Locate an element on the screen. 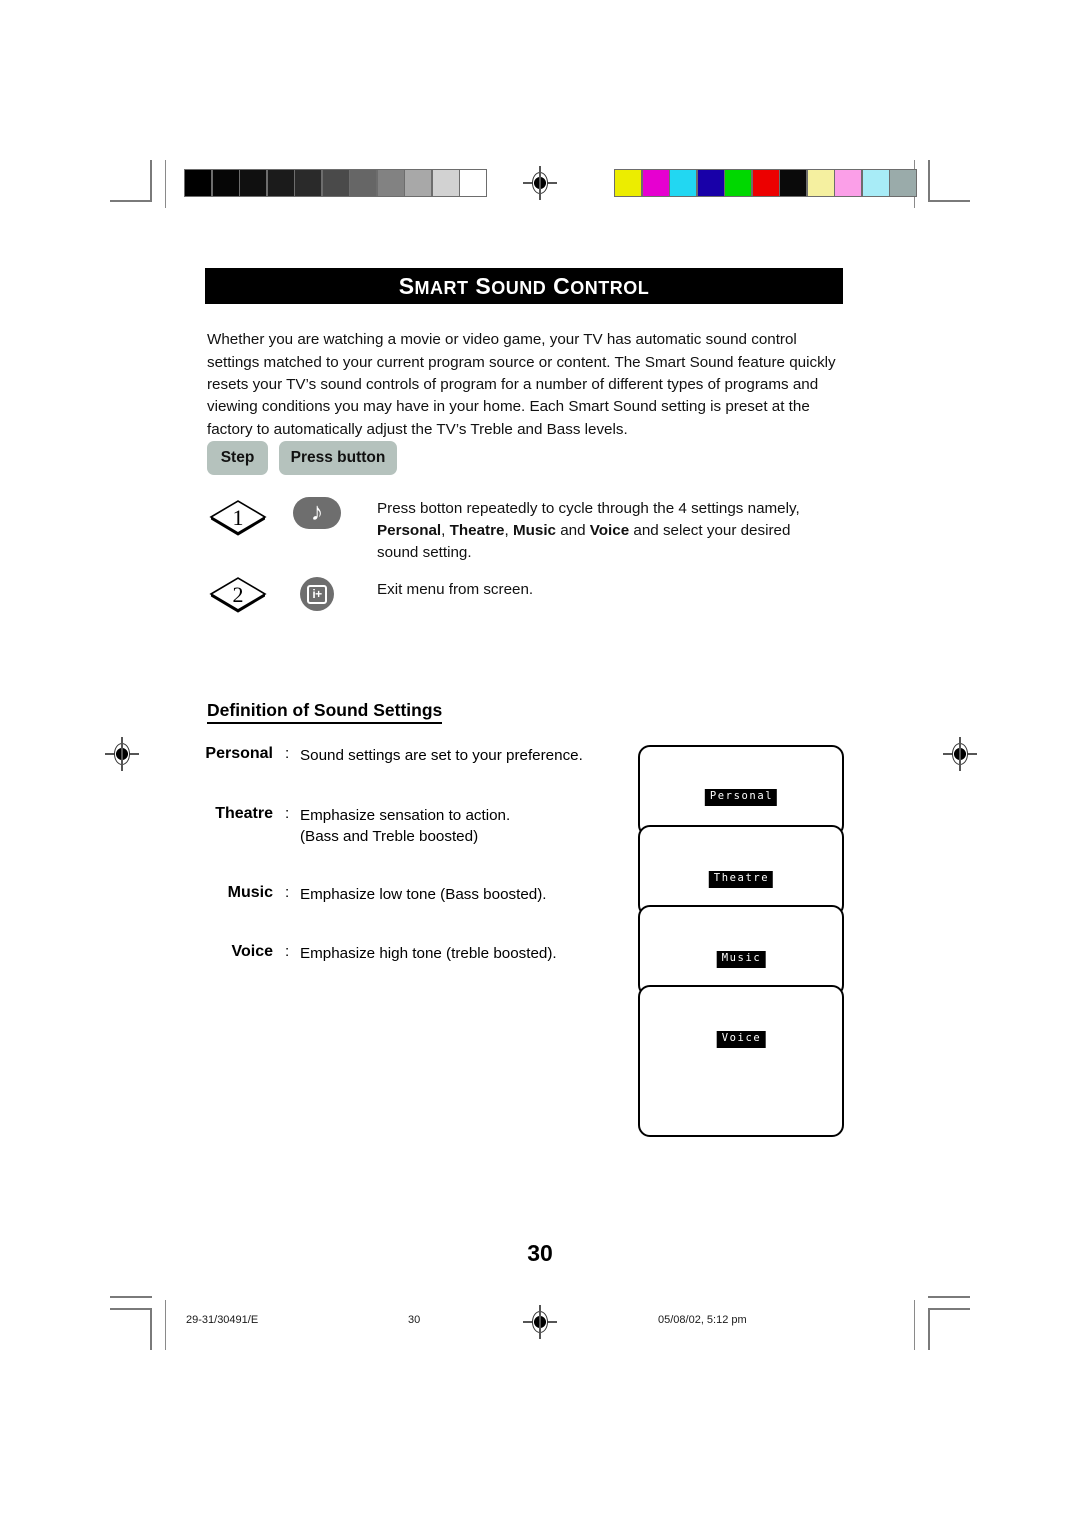  crop-mark-bottom-right-h is located at coordinates (949, 1297).